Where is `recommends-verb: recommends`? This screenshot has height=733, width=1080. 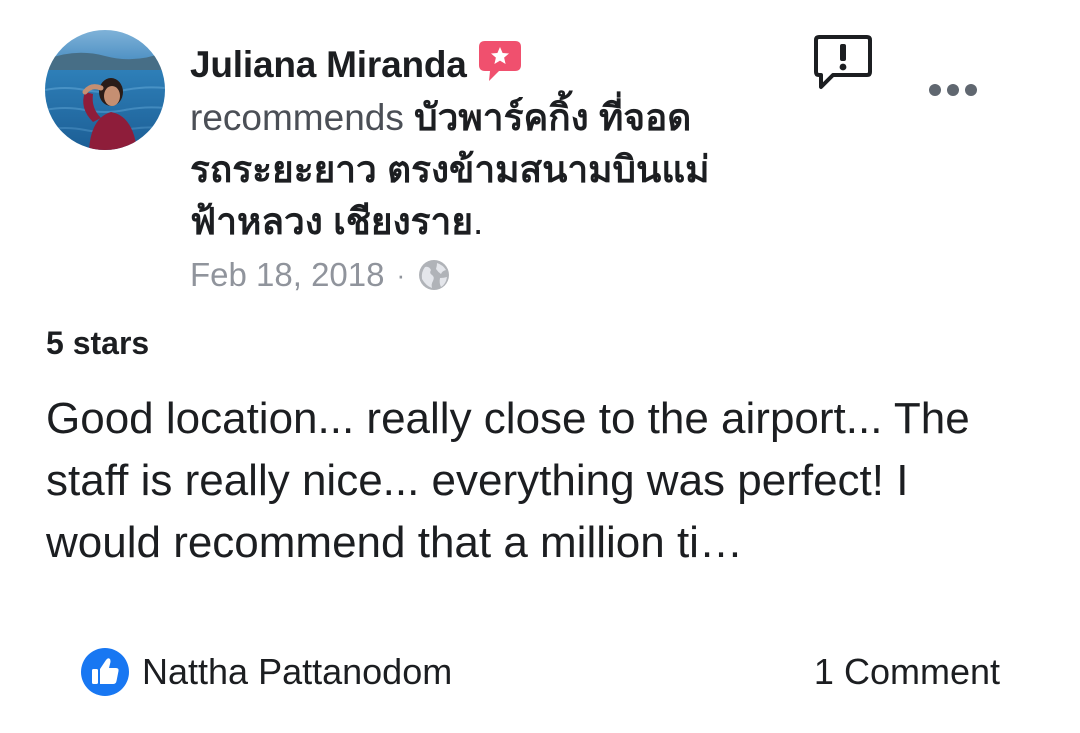
recommends-verb: recommends is located at coordinates (297, 117).